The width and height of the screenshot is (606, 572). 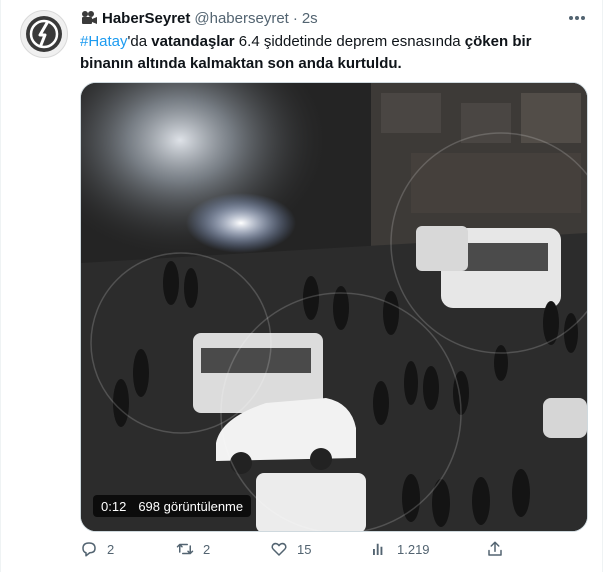 What do you see at coordinates (602, 286) in the screenshot?
I see `frame-border-right` at bounding box center [602, 286].